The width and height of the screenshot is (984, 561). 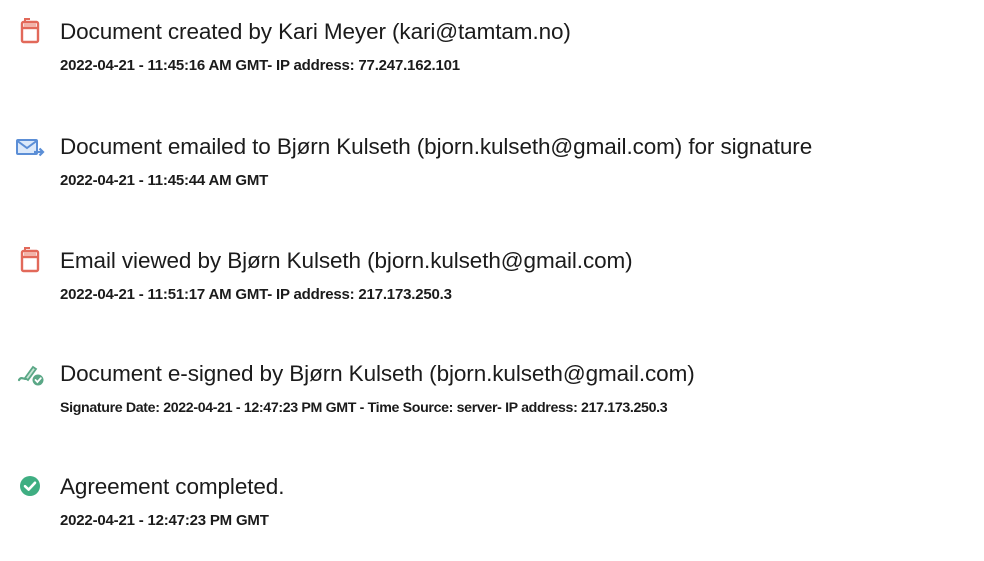 What do you see at coordinates (30, 487) in the screenshot?
I see `agreement-completed-icon` at bounding box center [30, 487].